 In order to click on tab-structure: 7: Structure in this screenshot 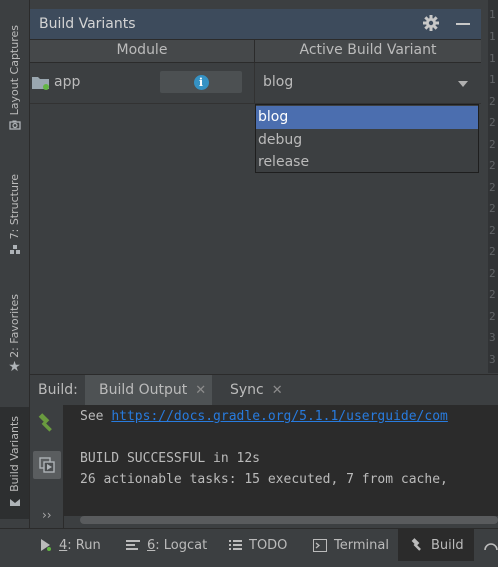, I will do `click(14, 216)`.